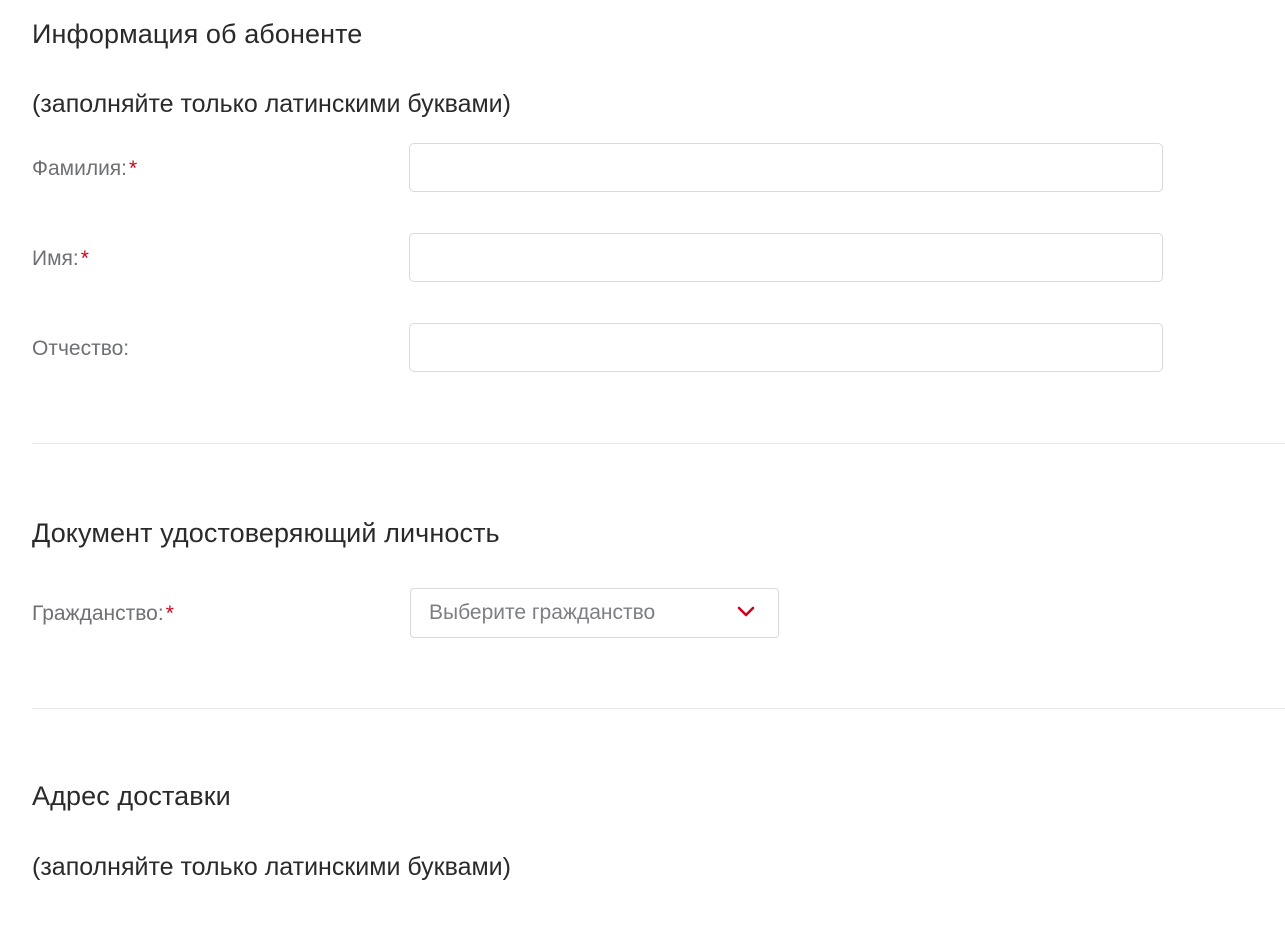  I want to click on citizenship-select-placeholder: Выберите гражданство, so click(542, 612).